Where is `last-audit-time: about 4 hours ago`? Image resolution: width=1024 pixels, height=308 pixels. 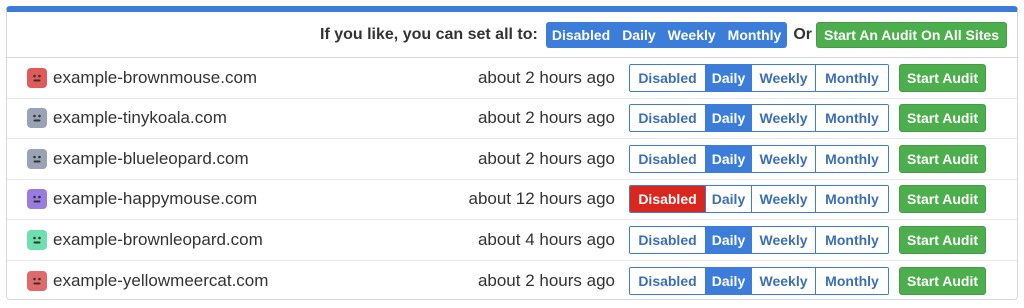
last-audit-time: about 4 hours ago is located at coordinates (546, 239).